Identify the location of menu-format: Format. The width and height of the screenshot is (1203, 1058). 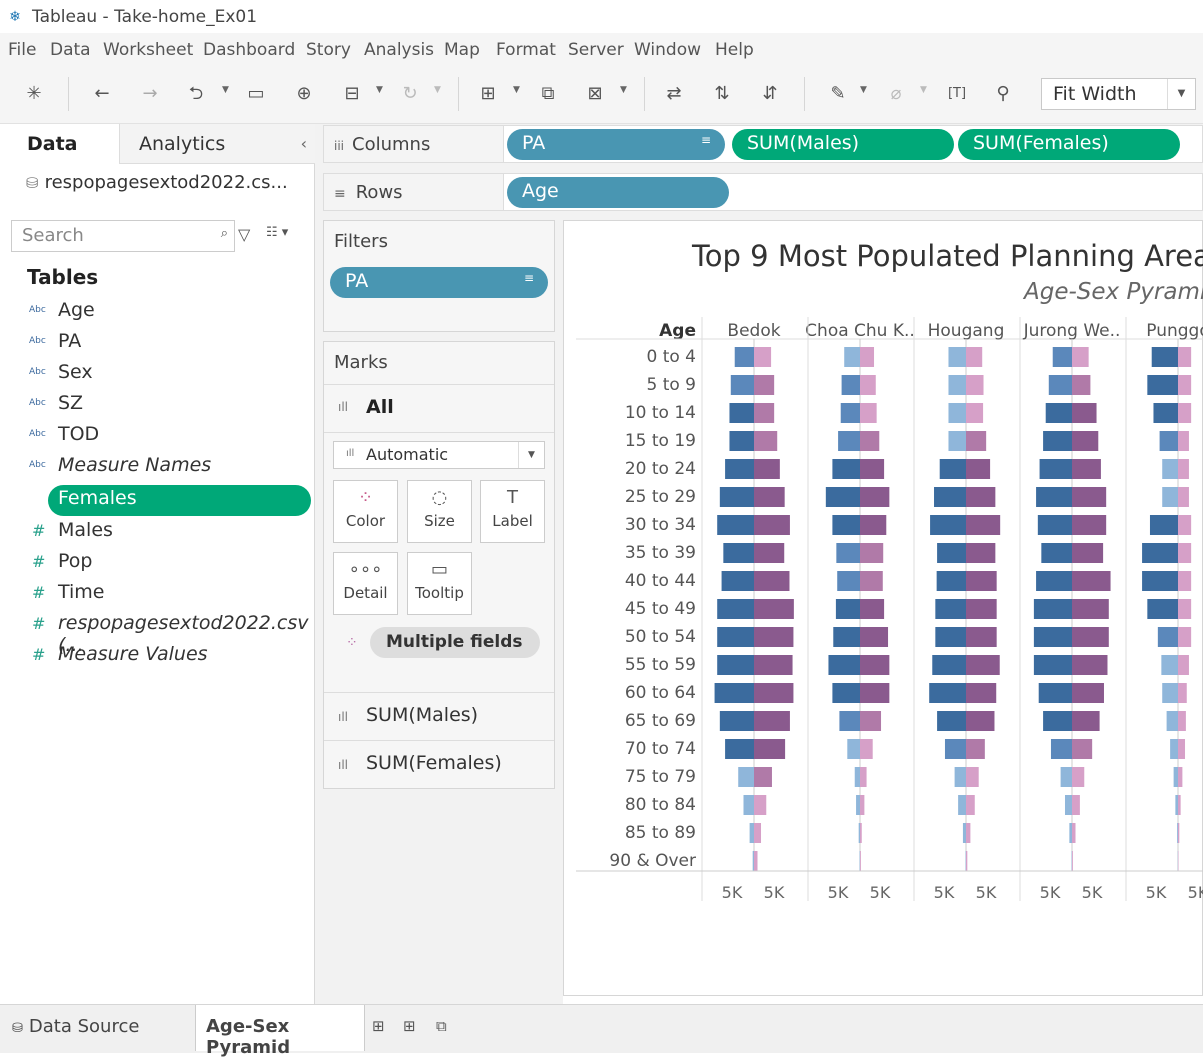
(526, 50).